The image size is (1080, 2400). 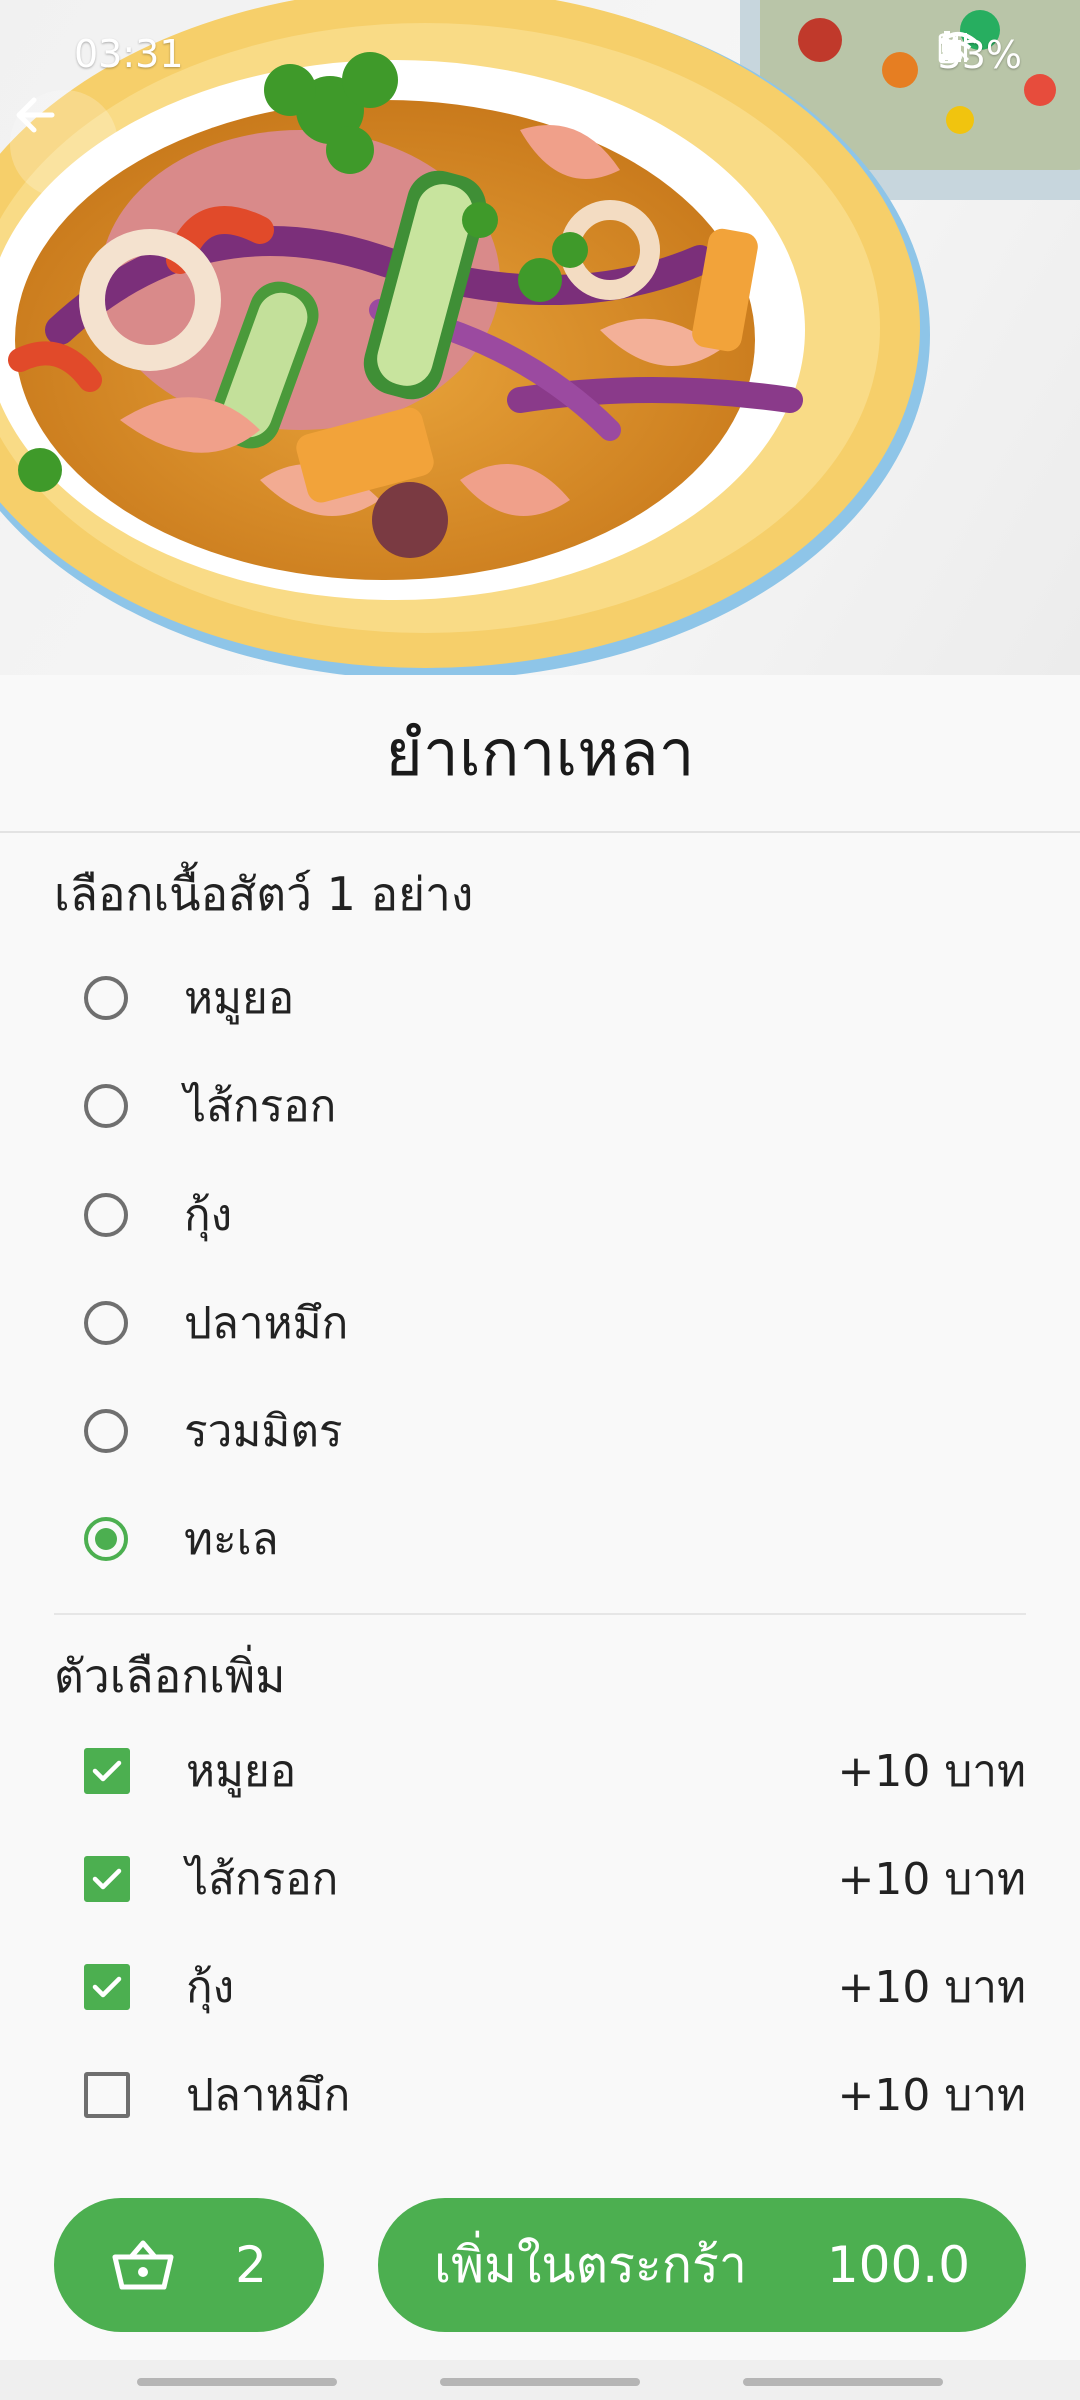 What do you see at coordinates (540, 1323) in the screenshot?
I see `meat-option-squid: ปลาหมึก` at bounding box center [540, 1323].